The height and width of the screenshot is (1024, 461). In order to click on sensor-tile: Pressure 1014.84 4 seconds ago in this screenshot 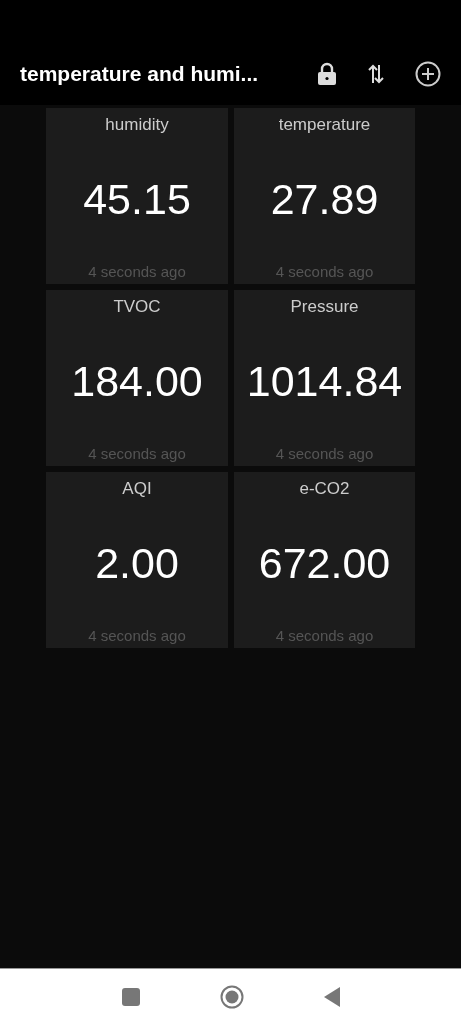, I will do `click(324, 378)`.